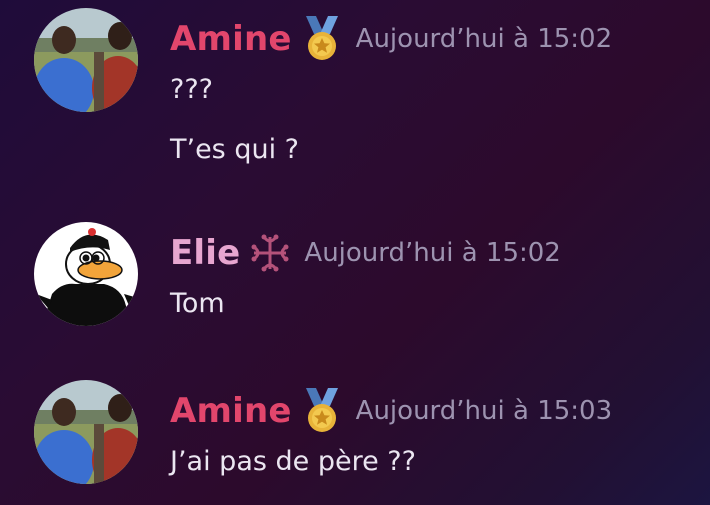 This screenshot has height=505, width=710. I want to click on avatar-duck, so click(86, 274).